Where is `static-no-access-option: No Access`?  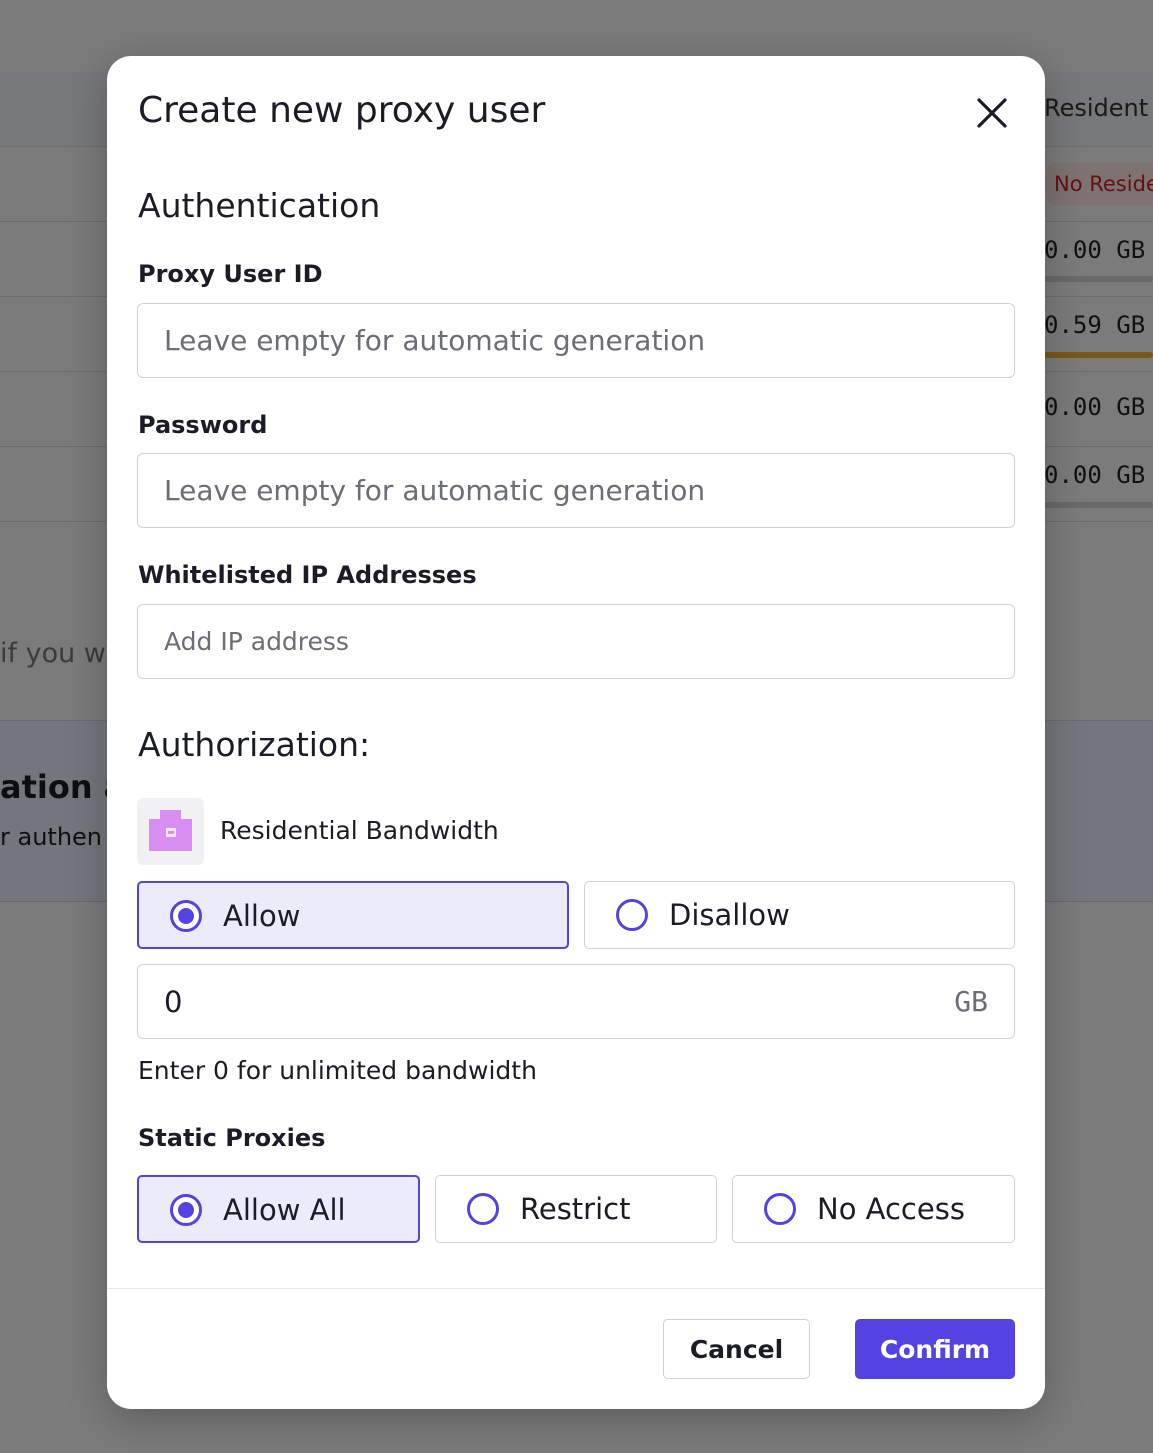
static-no-access-option: No Access is located at coordinates (873, 1209).